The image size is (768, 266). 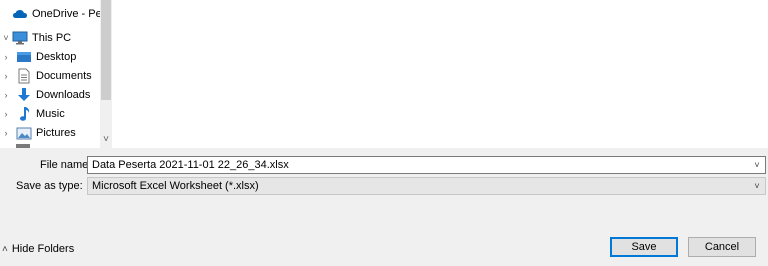 I want to click on nav-item-documents: › Documents, so click(x=50, y=76).